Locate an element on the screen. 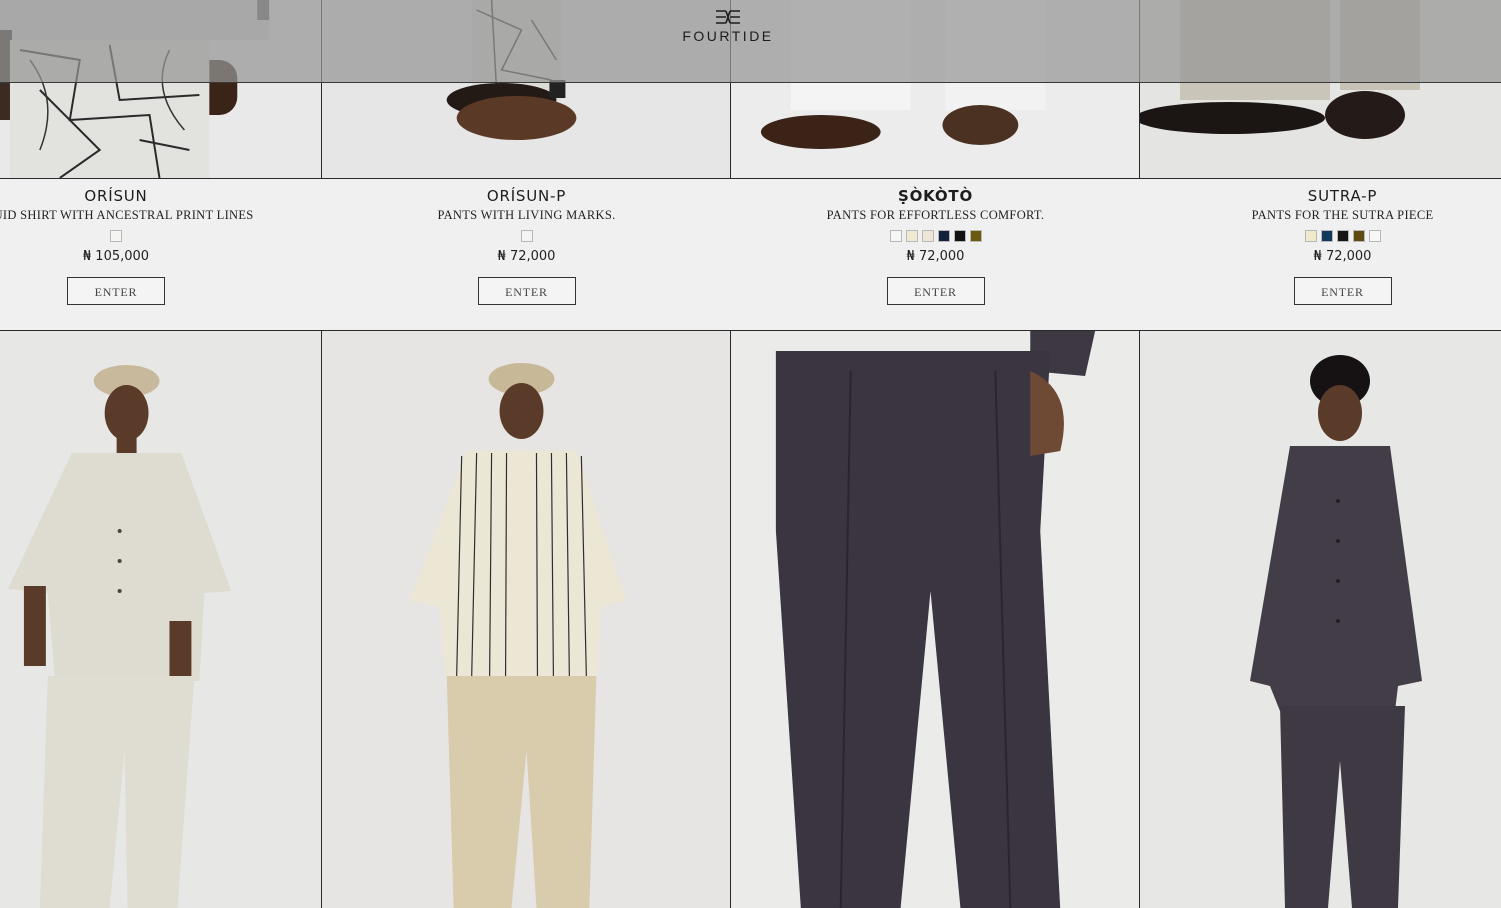 The image size is (1501, 908). product-description: PANTS WITH LIVING MARKS. is located at coordinates (526, 215).